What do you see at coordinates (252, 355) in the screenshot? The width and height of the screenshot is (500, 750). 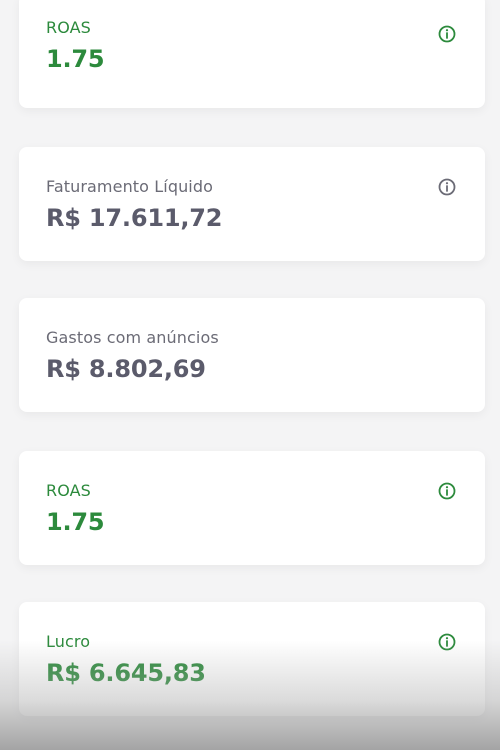 I see `metric-card-gastos: Gastos com anúncios R$ 8.802,69` at bounding box center [252, 355].